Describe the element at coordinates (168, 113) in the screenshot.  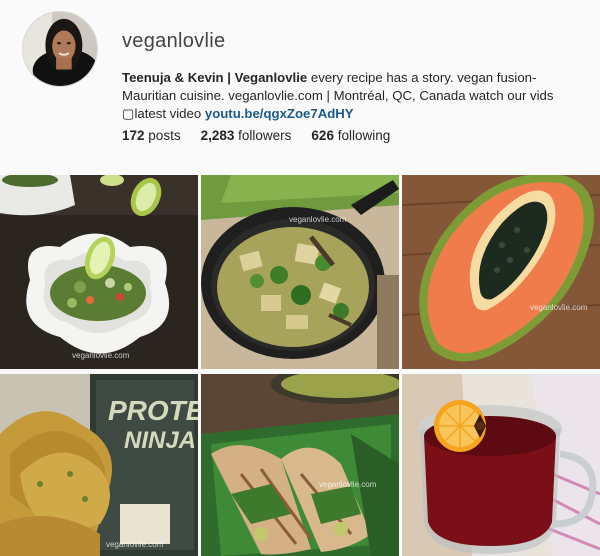
I see `bio-tail: latest video` at that location.